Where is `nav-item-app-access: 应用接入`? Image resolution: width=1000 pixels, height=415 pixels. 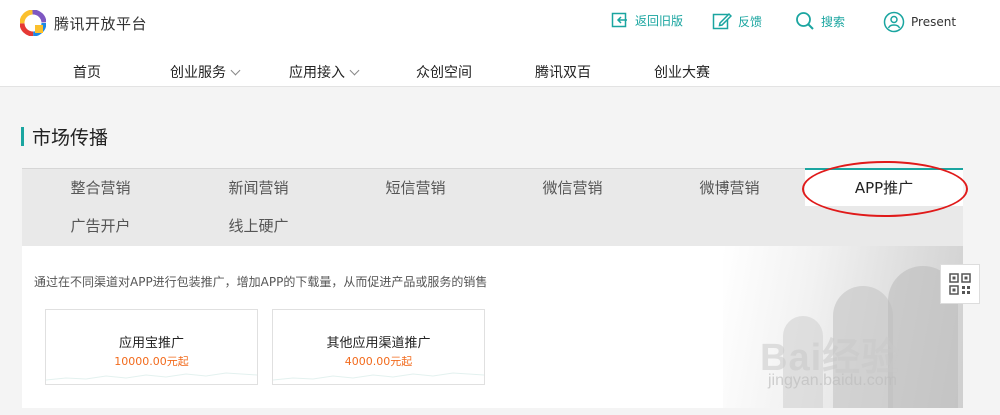 nav-item-app-access: 应用接入 is located at coordinates (324, 72).